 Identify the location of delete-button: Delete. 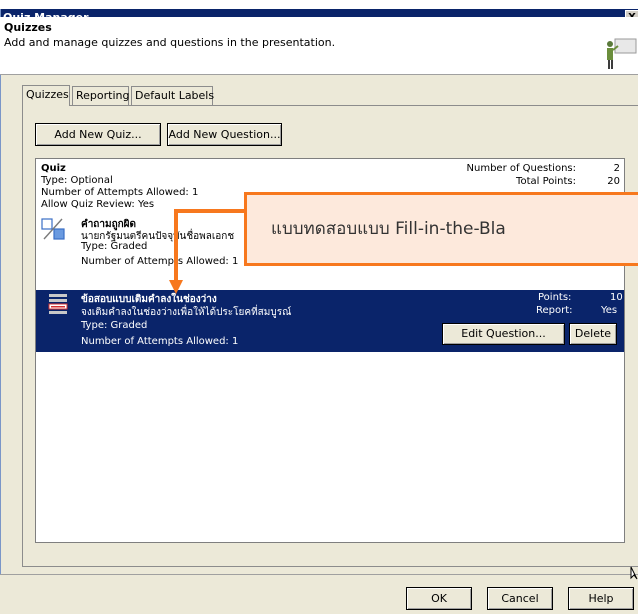
(593, 334).